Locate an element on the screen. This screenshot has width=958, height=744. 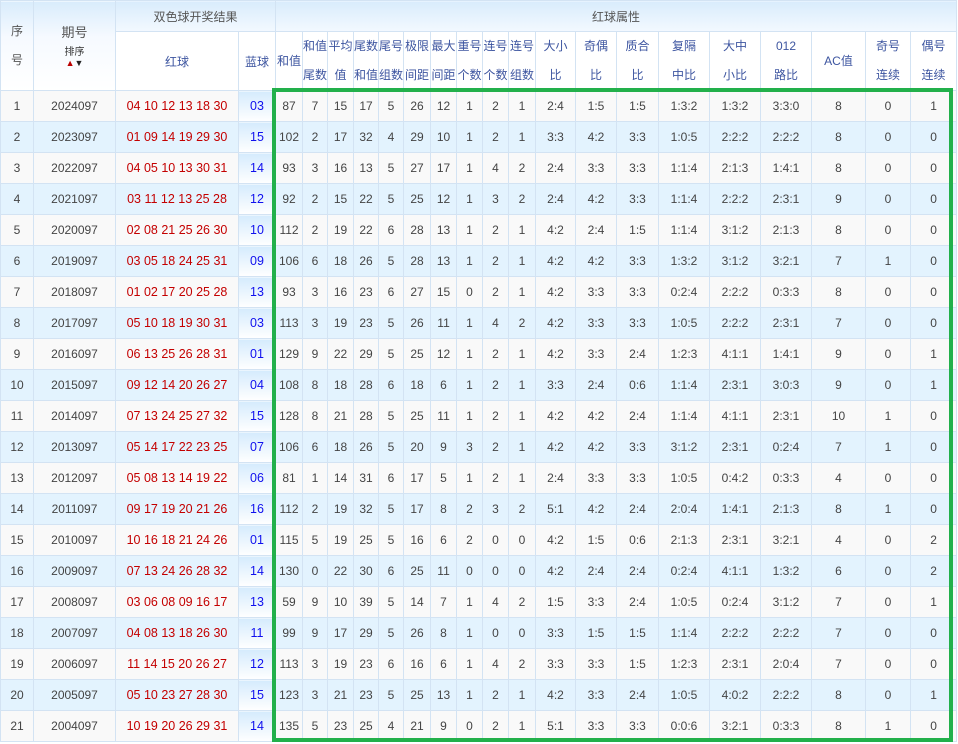
header-attr-label: 极限 is located at coordinates (417, 46).